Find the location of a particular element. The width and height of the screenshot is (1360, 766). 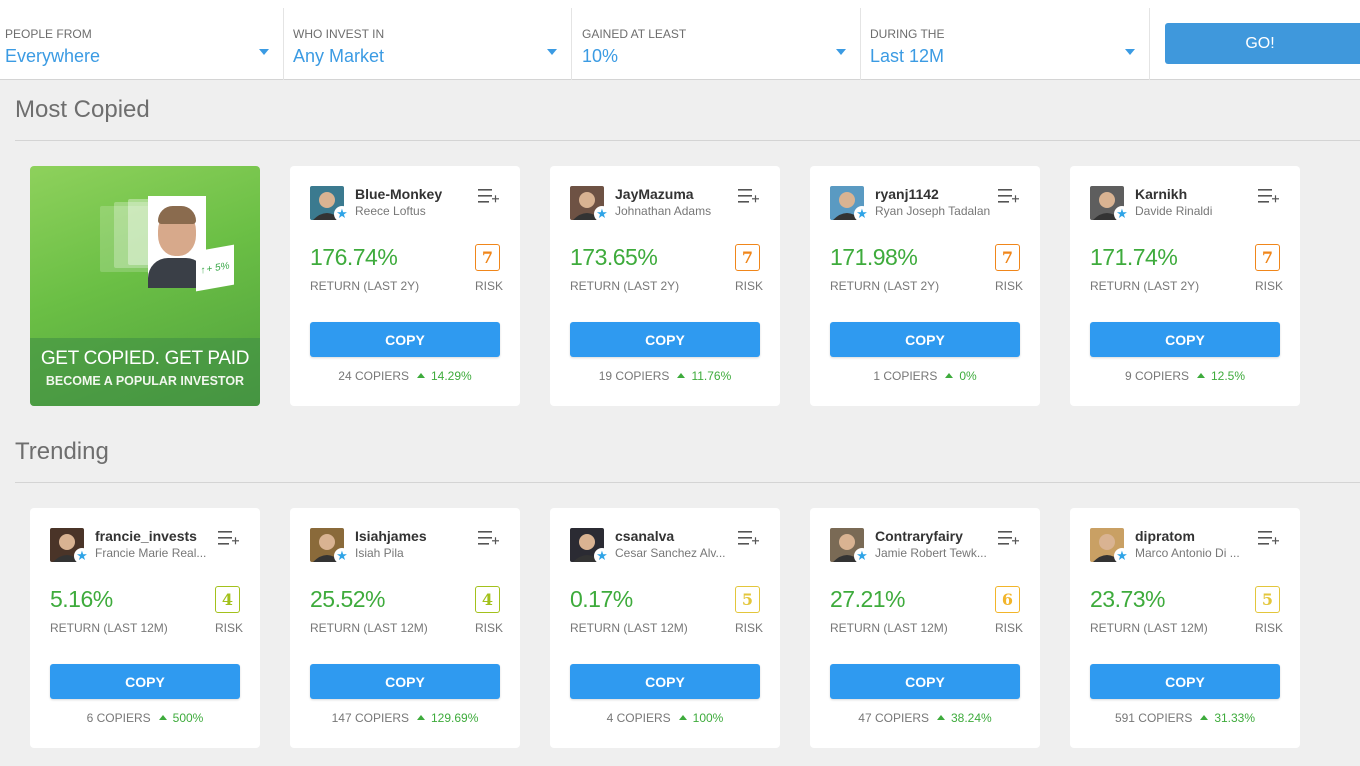

copiers-change: 100% is located at coordinates (708, 718).